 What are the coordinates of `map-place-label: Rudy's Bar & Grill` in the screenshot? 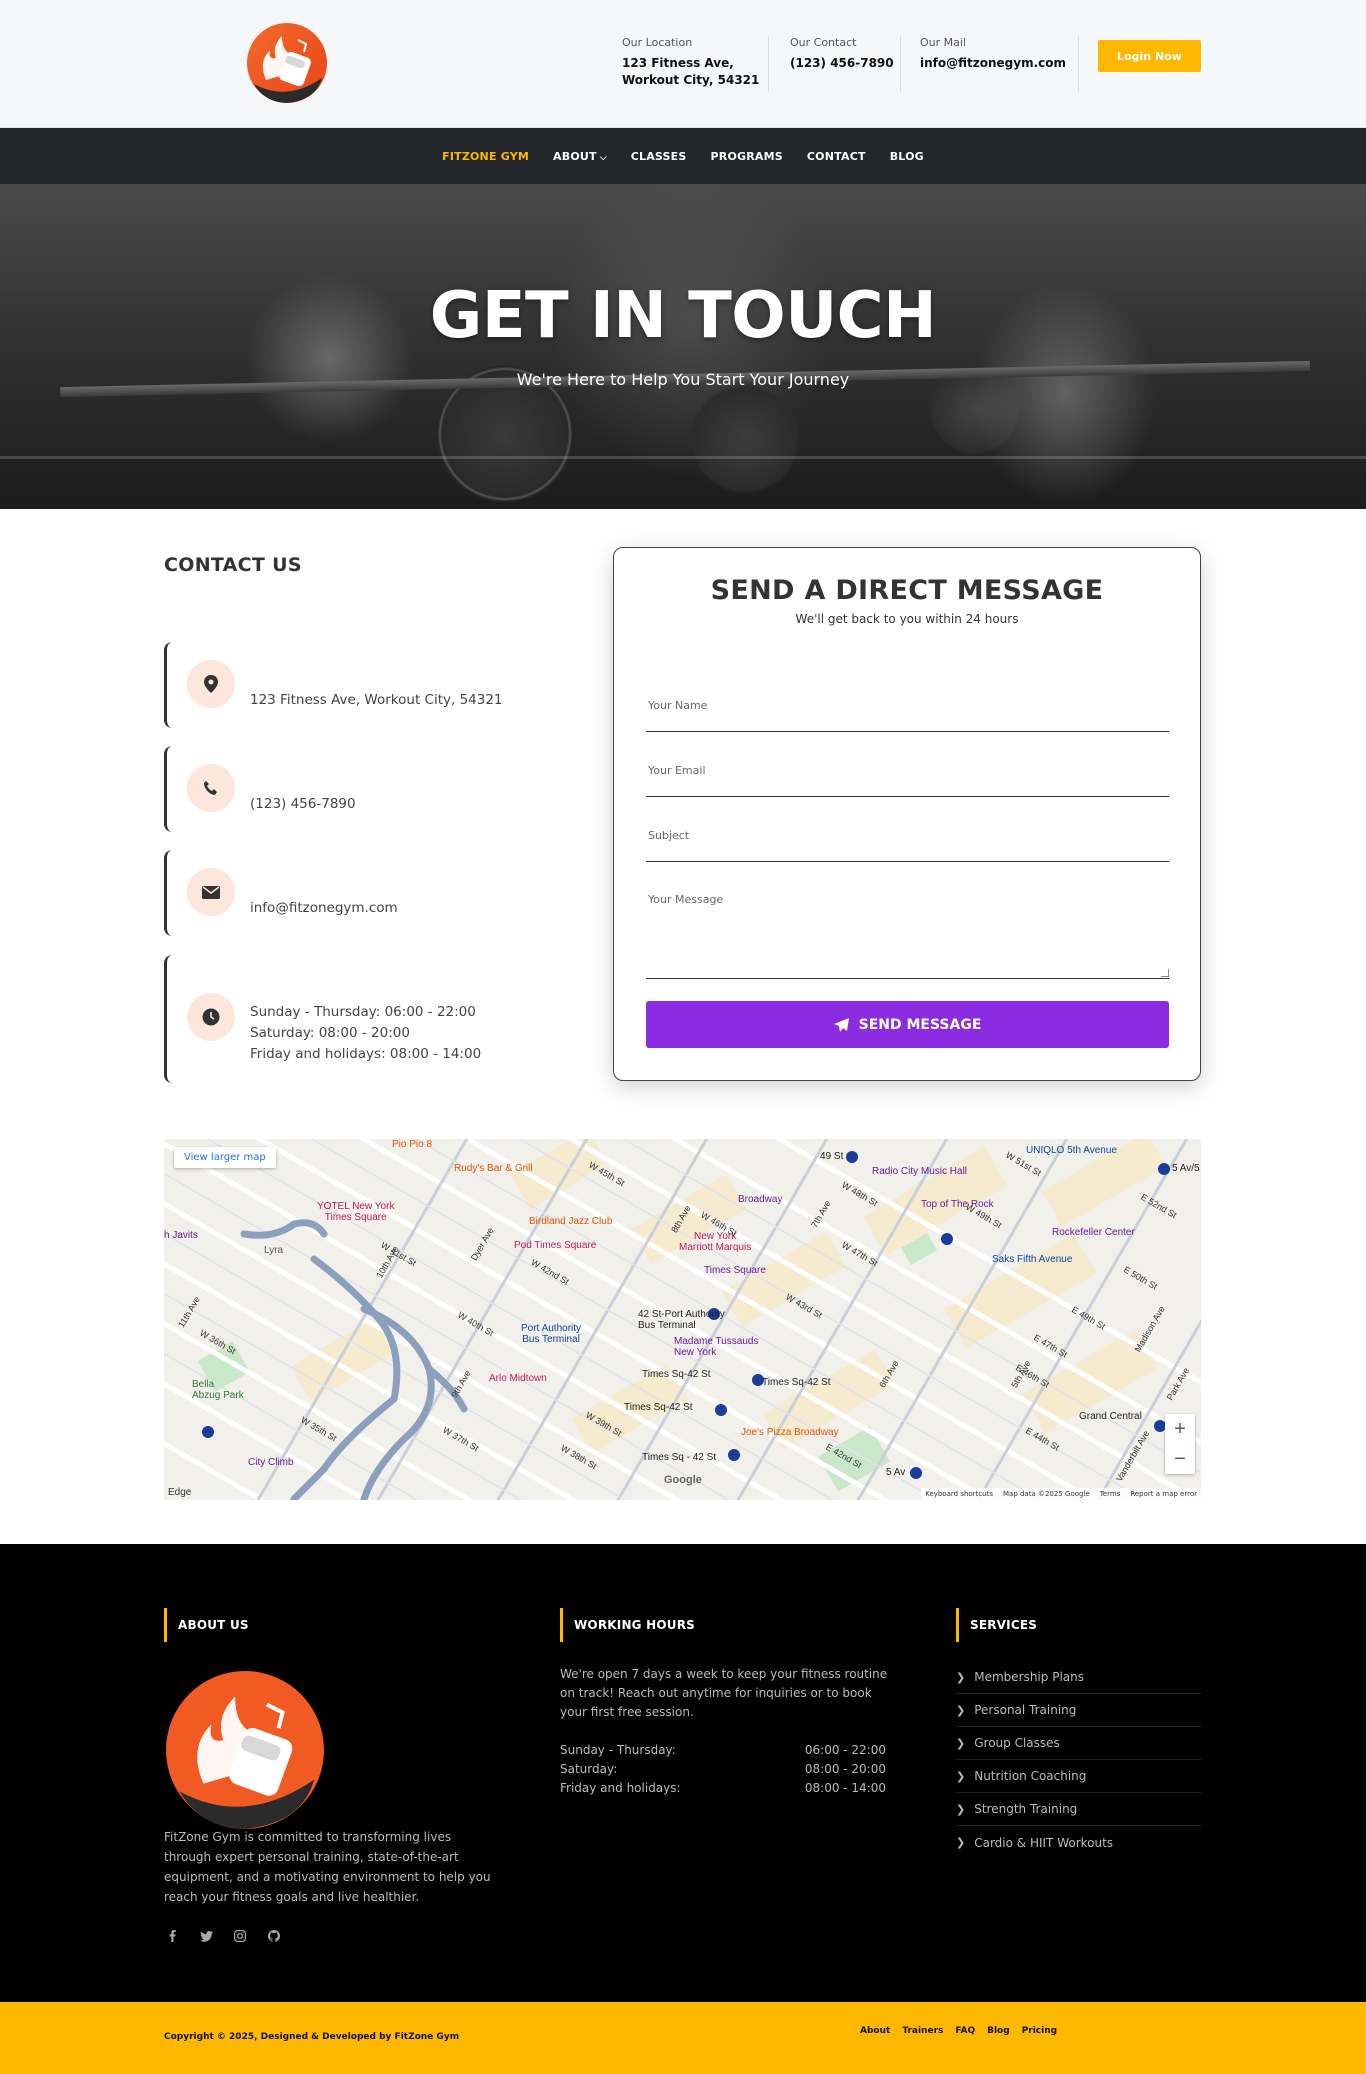 It's located at (493, 1168).